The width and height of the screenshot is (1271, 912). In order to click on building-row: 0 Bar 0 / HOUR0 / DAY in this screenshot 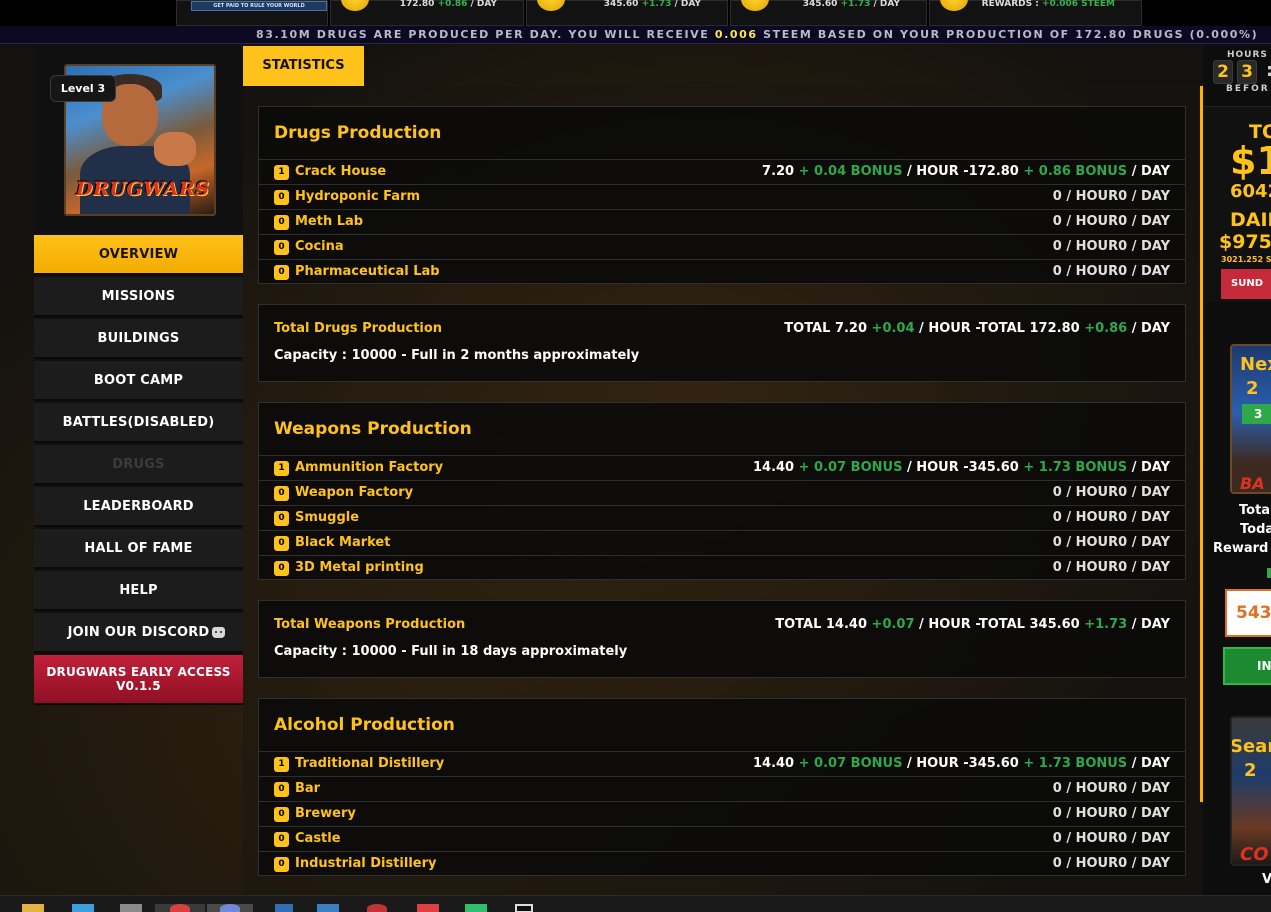, I will do `click(722, 788)`.